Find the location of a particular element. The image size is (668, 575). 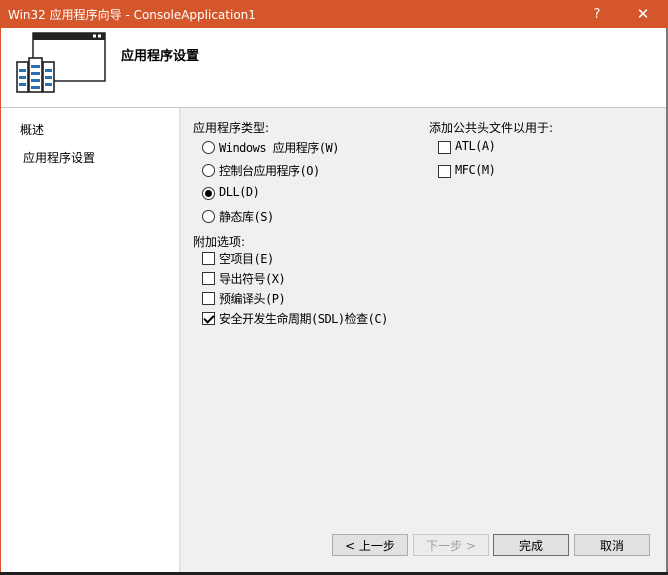

close-button: ✕ is located at coordinates (643, 14).